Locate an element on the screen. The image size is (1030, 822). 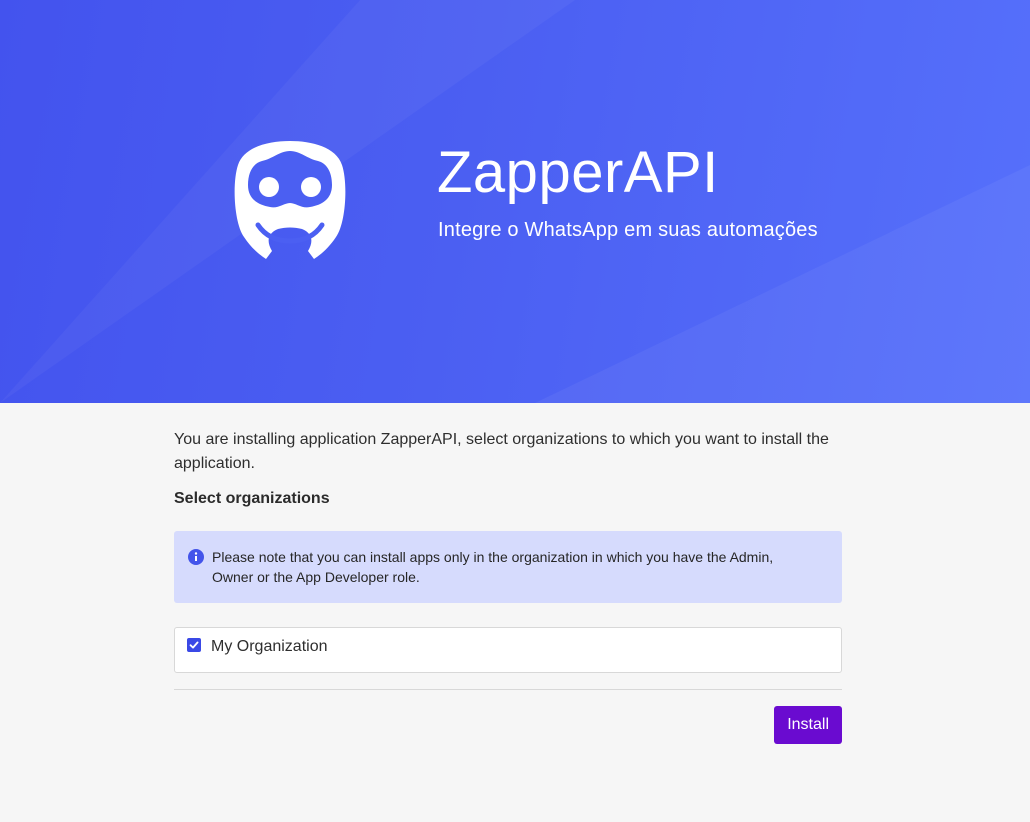
divider is located at coordinates (508, 689).